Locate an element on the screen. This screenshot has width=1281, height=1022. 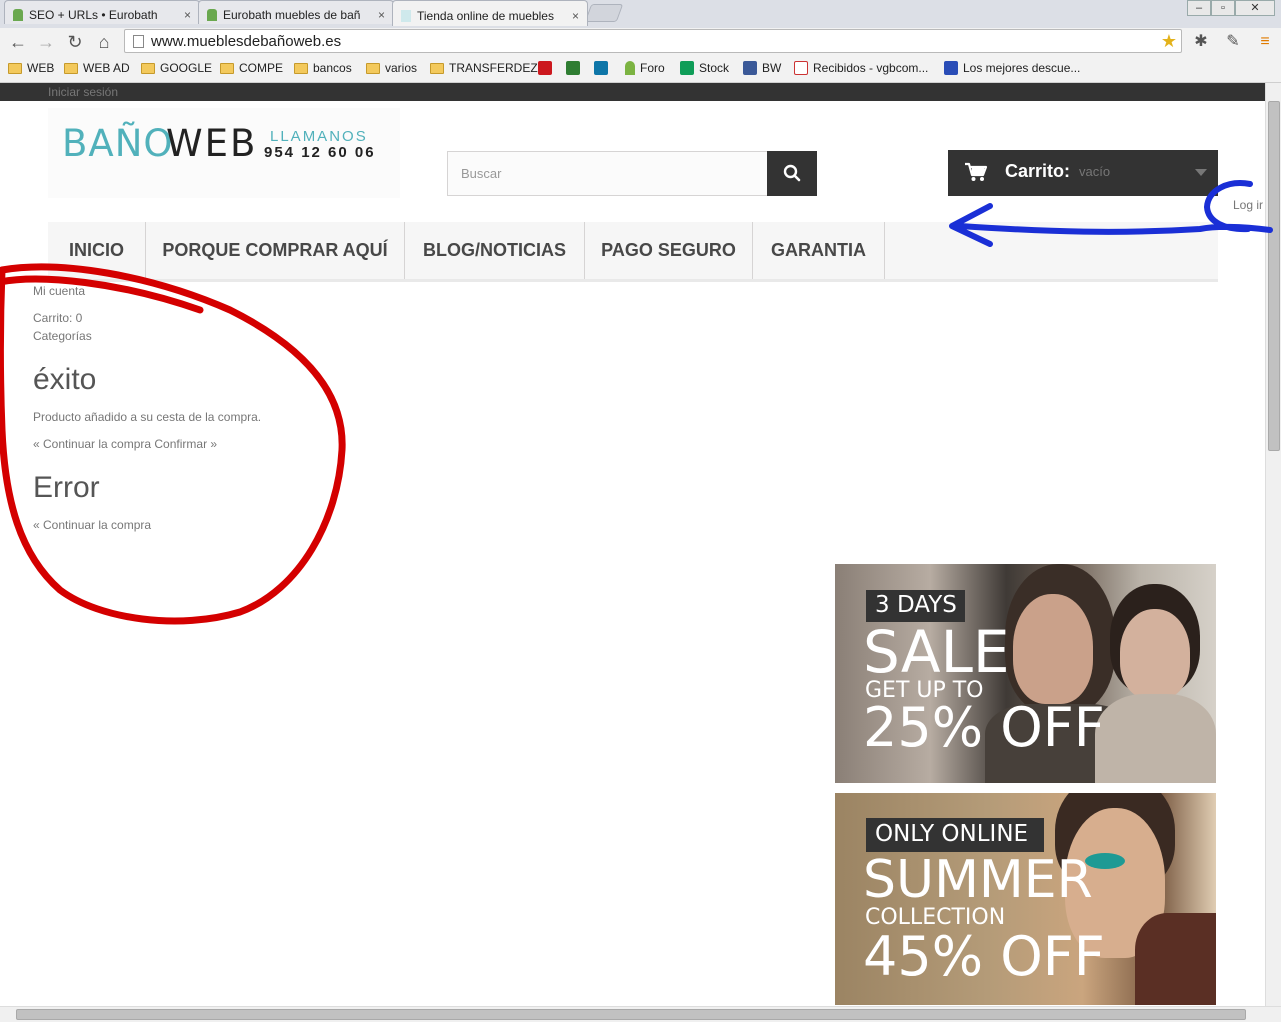
tab-title: Eurobath muebles de bañ is located at coordinates (292, 14).